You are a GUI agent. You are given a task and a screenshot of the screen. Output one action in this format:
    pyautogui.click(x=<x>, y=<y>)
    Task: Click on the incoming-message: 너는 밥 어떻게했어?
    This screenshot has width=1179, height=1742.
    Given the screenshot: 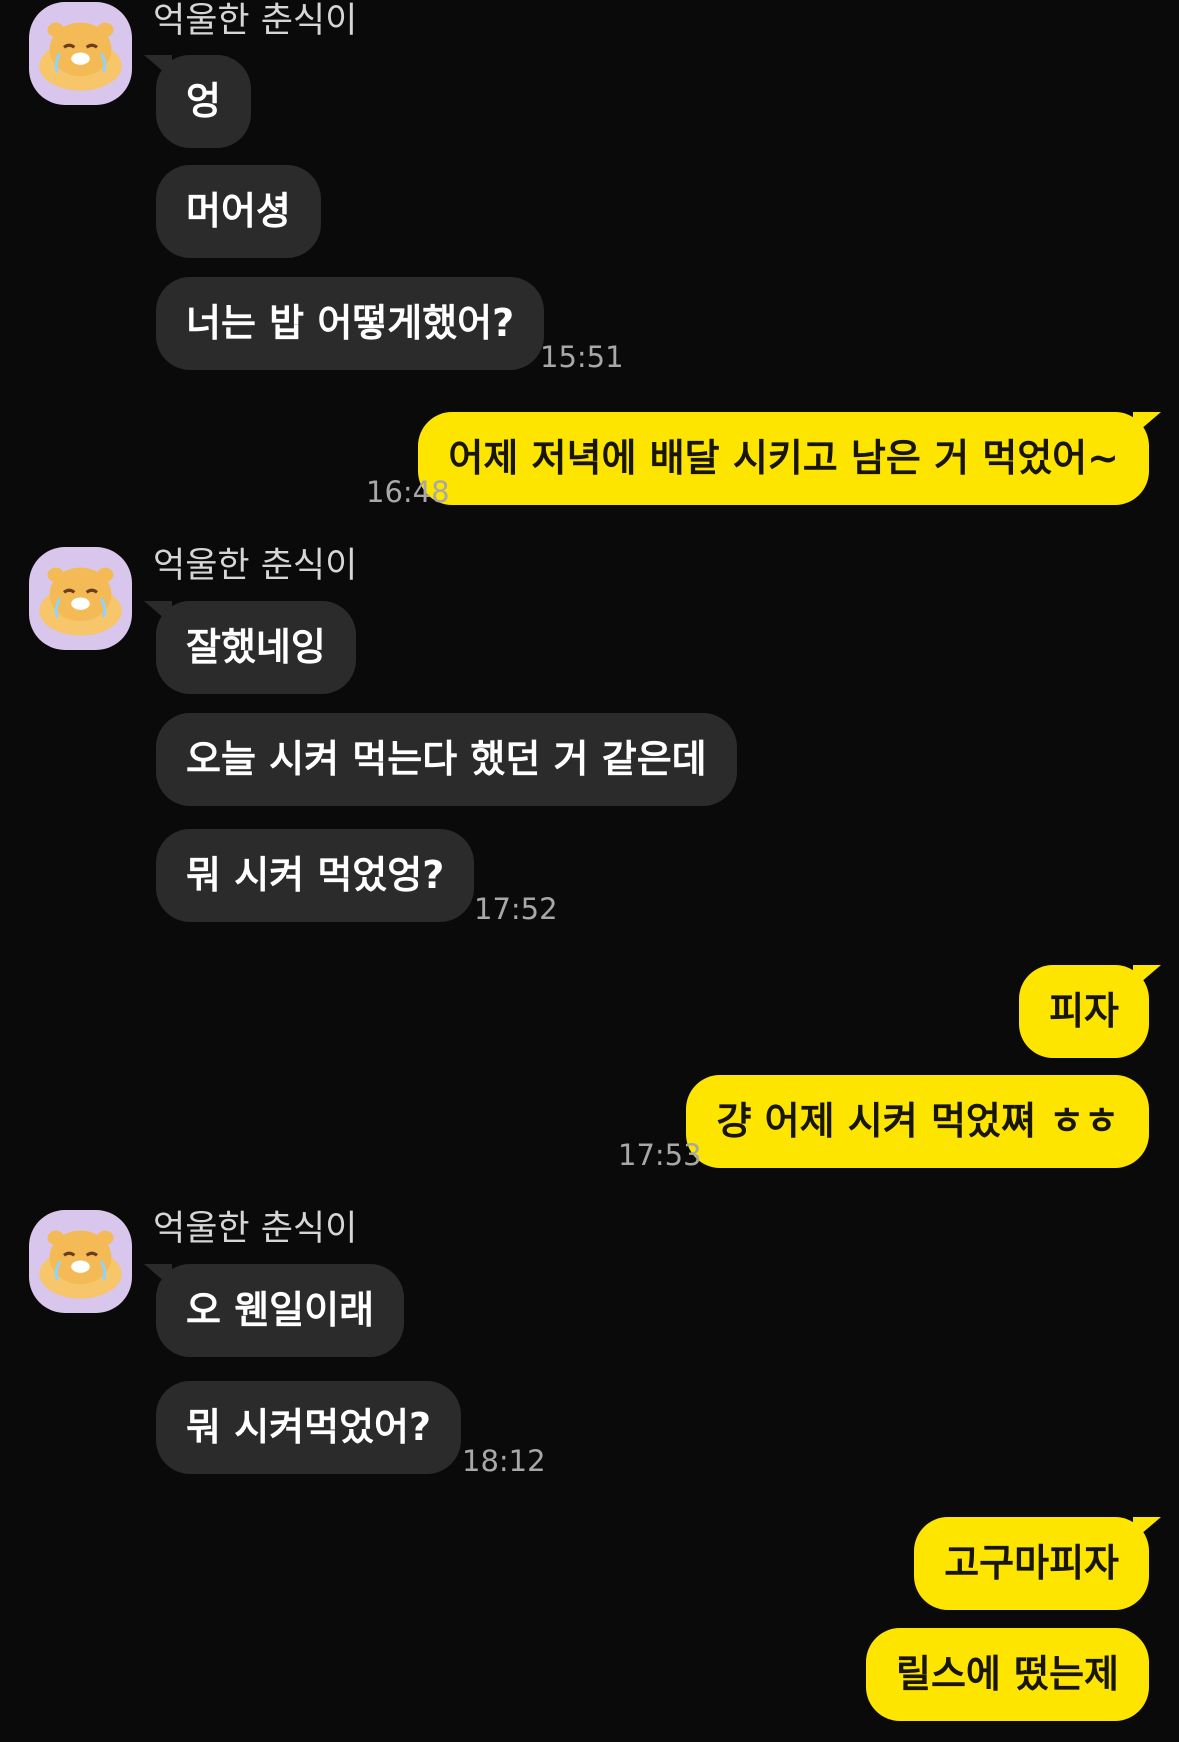 What is the action you would take?
    pyautogui.click(x=350, y=323)
    